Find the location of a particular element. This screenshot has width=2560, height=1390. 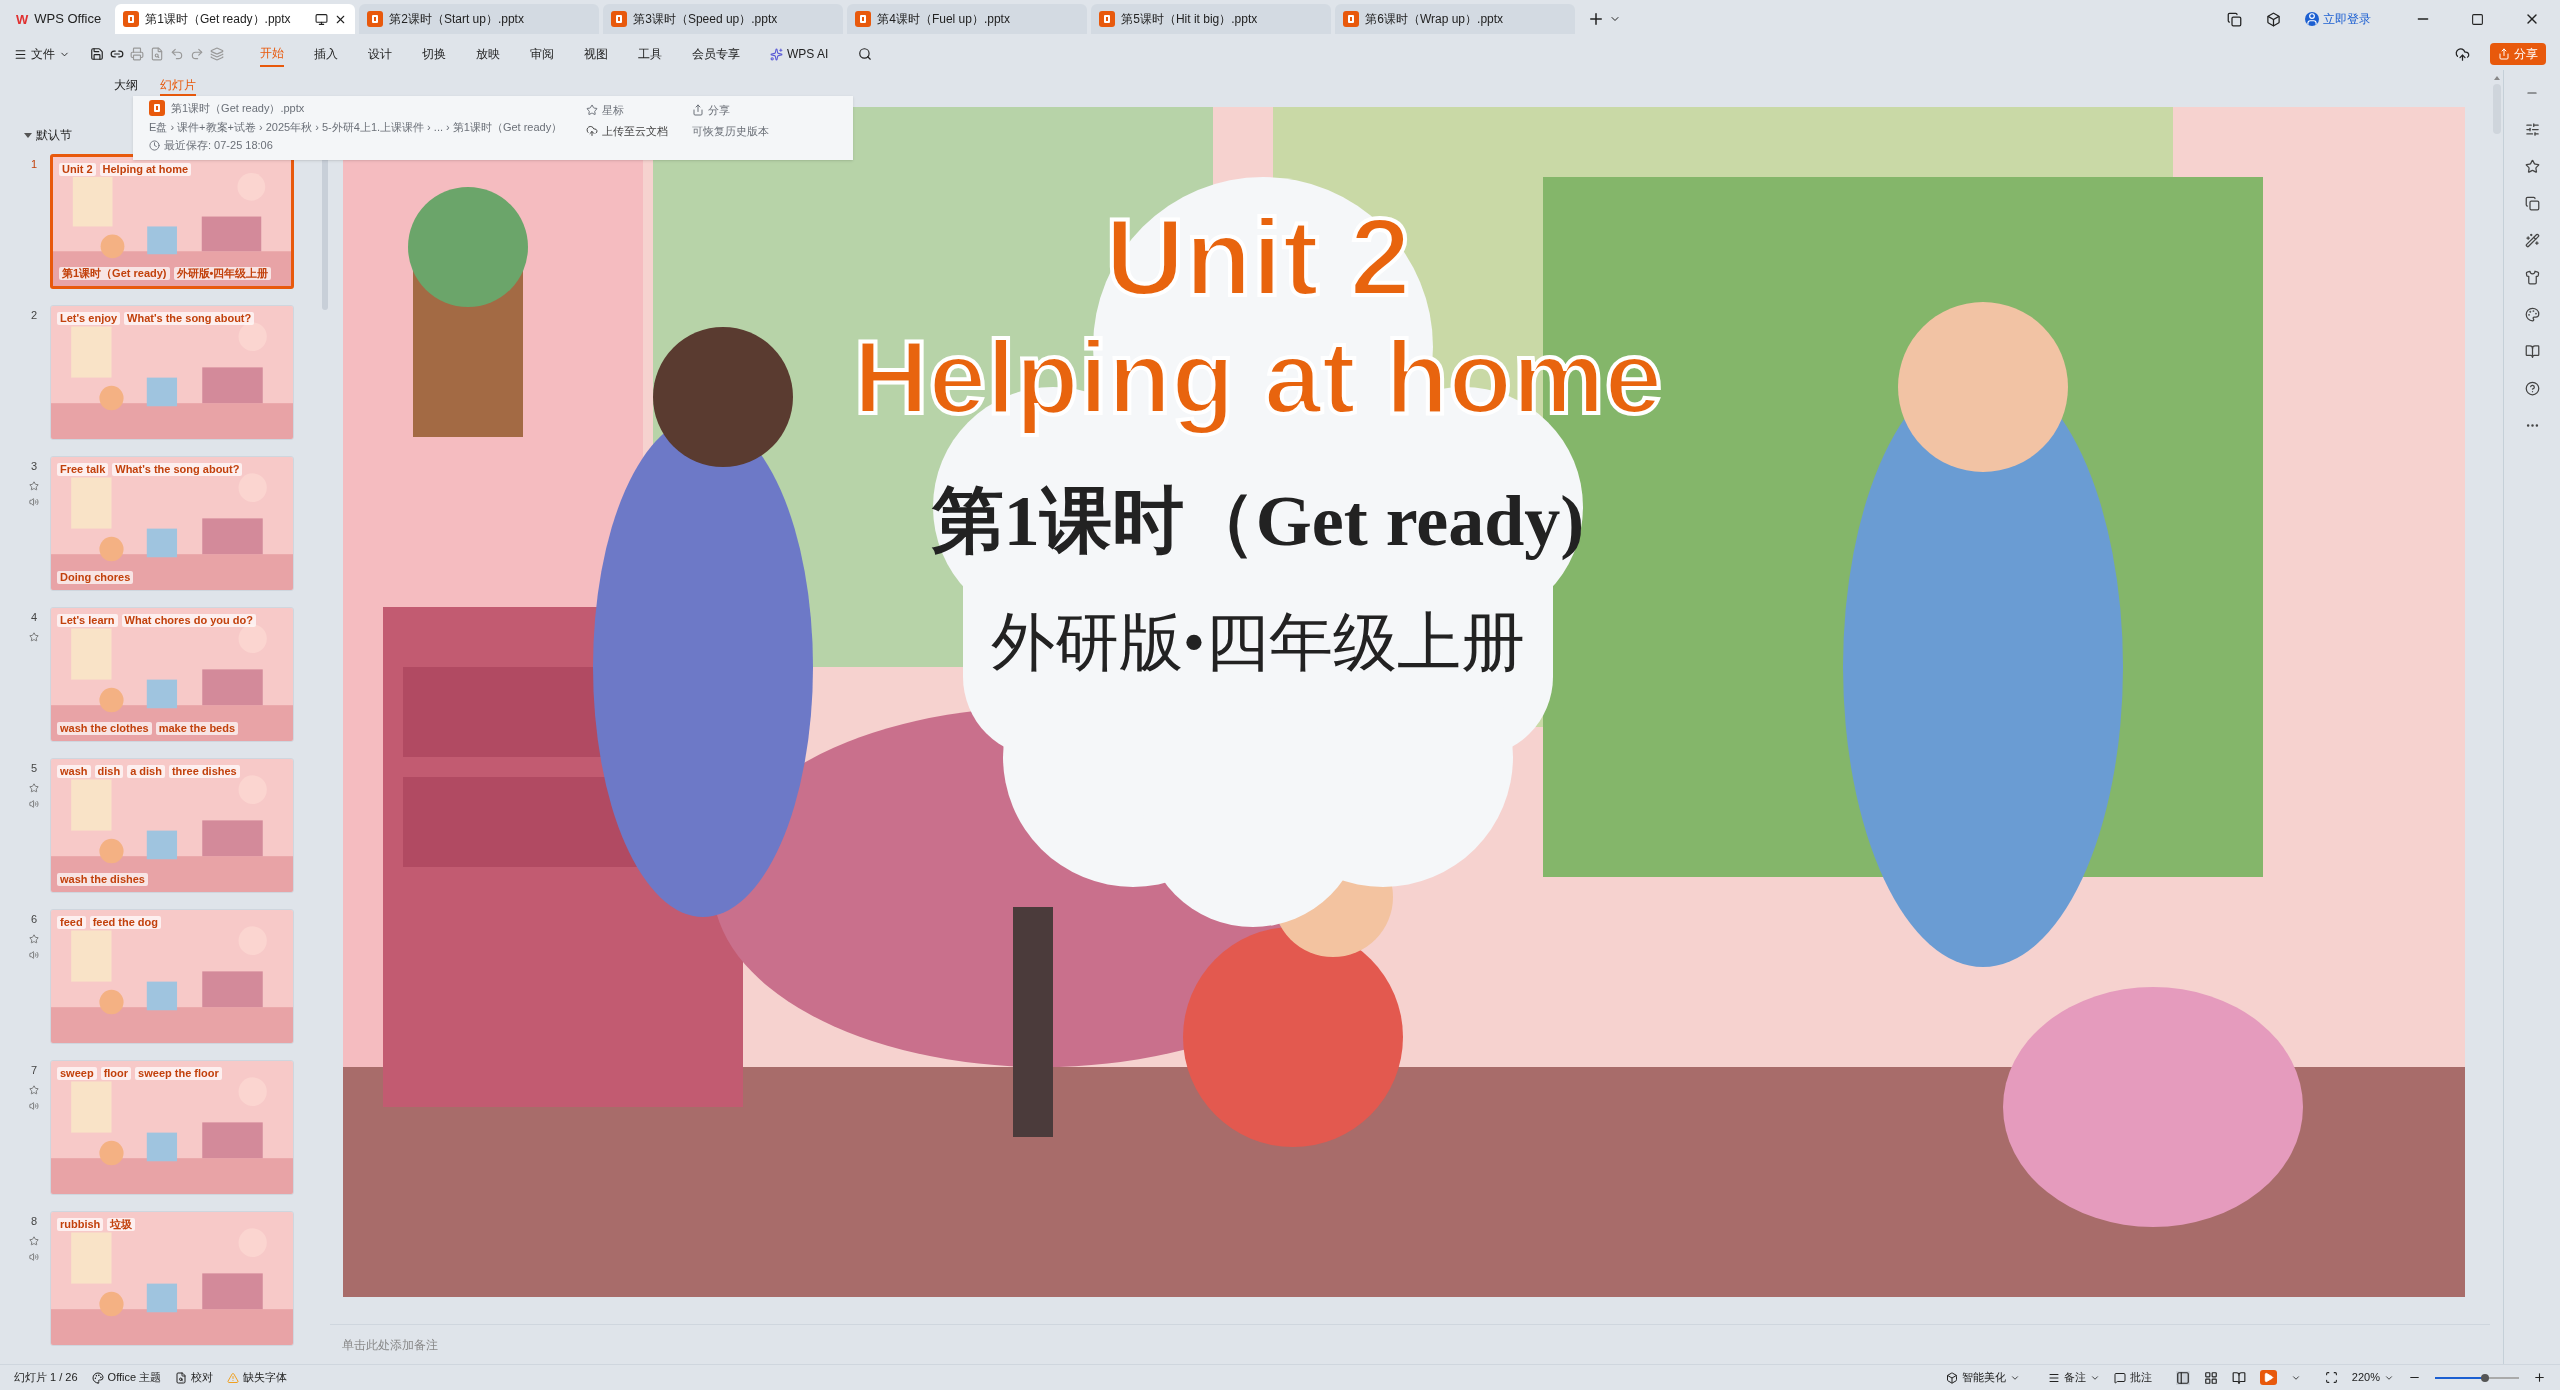

thumbnail-text: Doing chores is located at coordinates (95, 577).